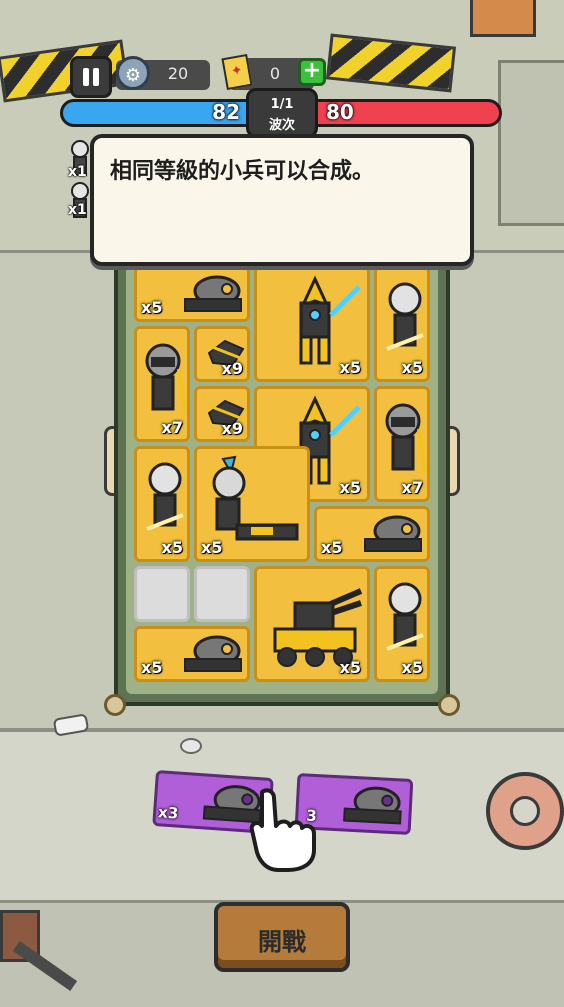 Image resolution: width=564 pixels, height=1007 pixels. I want to click on wave-label: 波次, so click(281, 125).